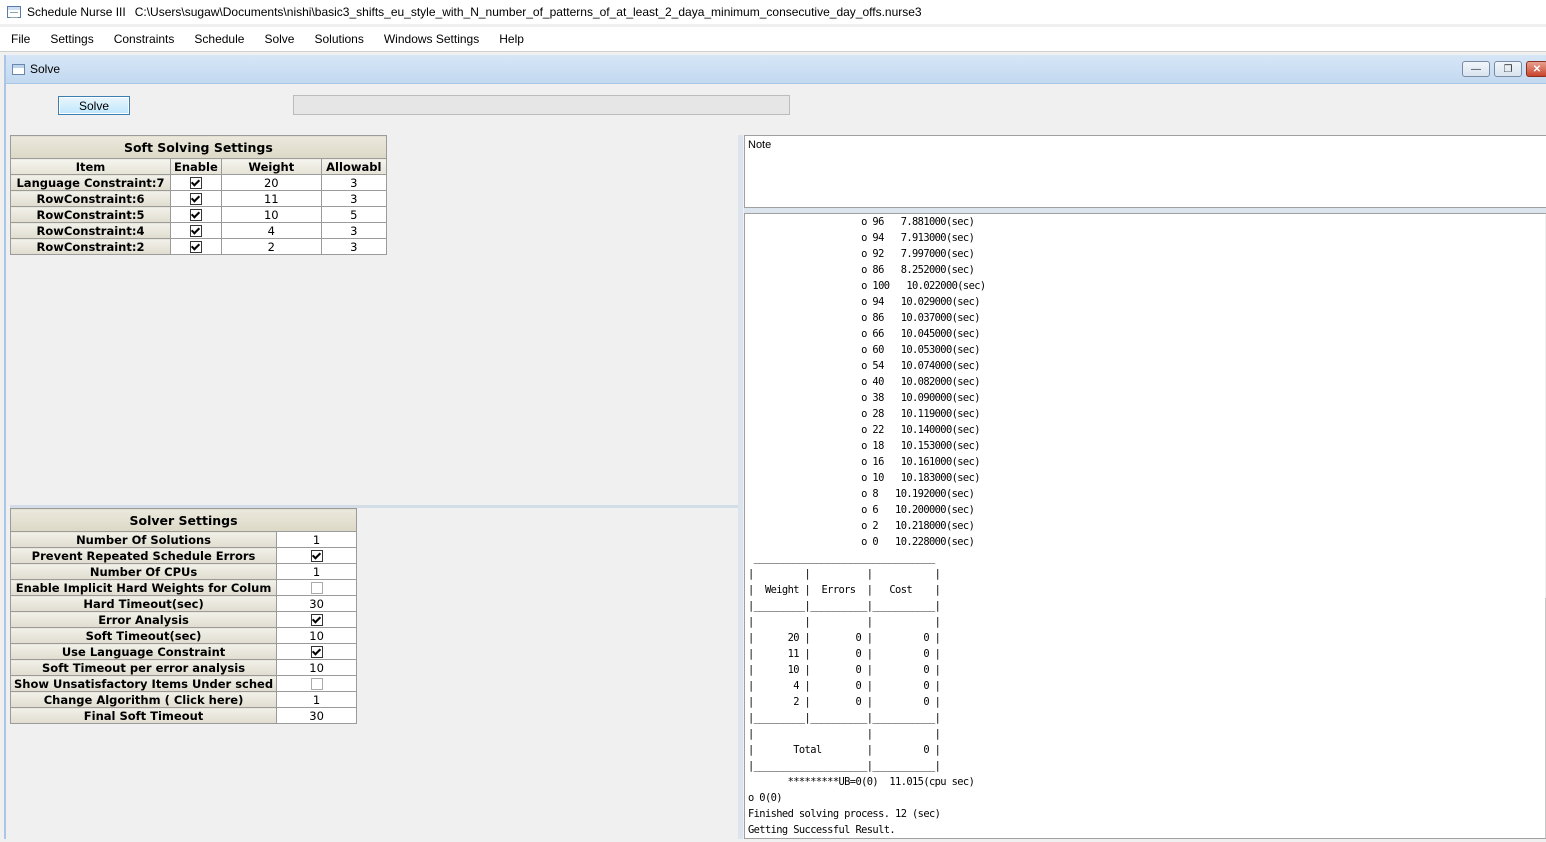 Image resolution: width=1546 pixels, height=842 pixels. Describe the element at coordinates (70, 39) in the screenshot. I see `menu-settings: Settings` at that location.